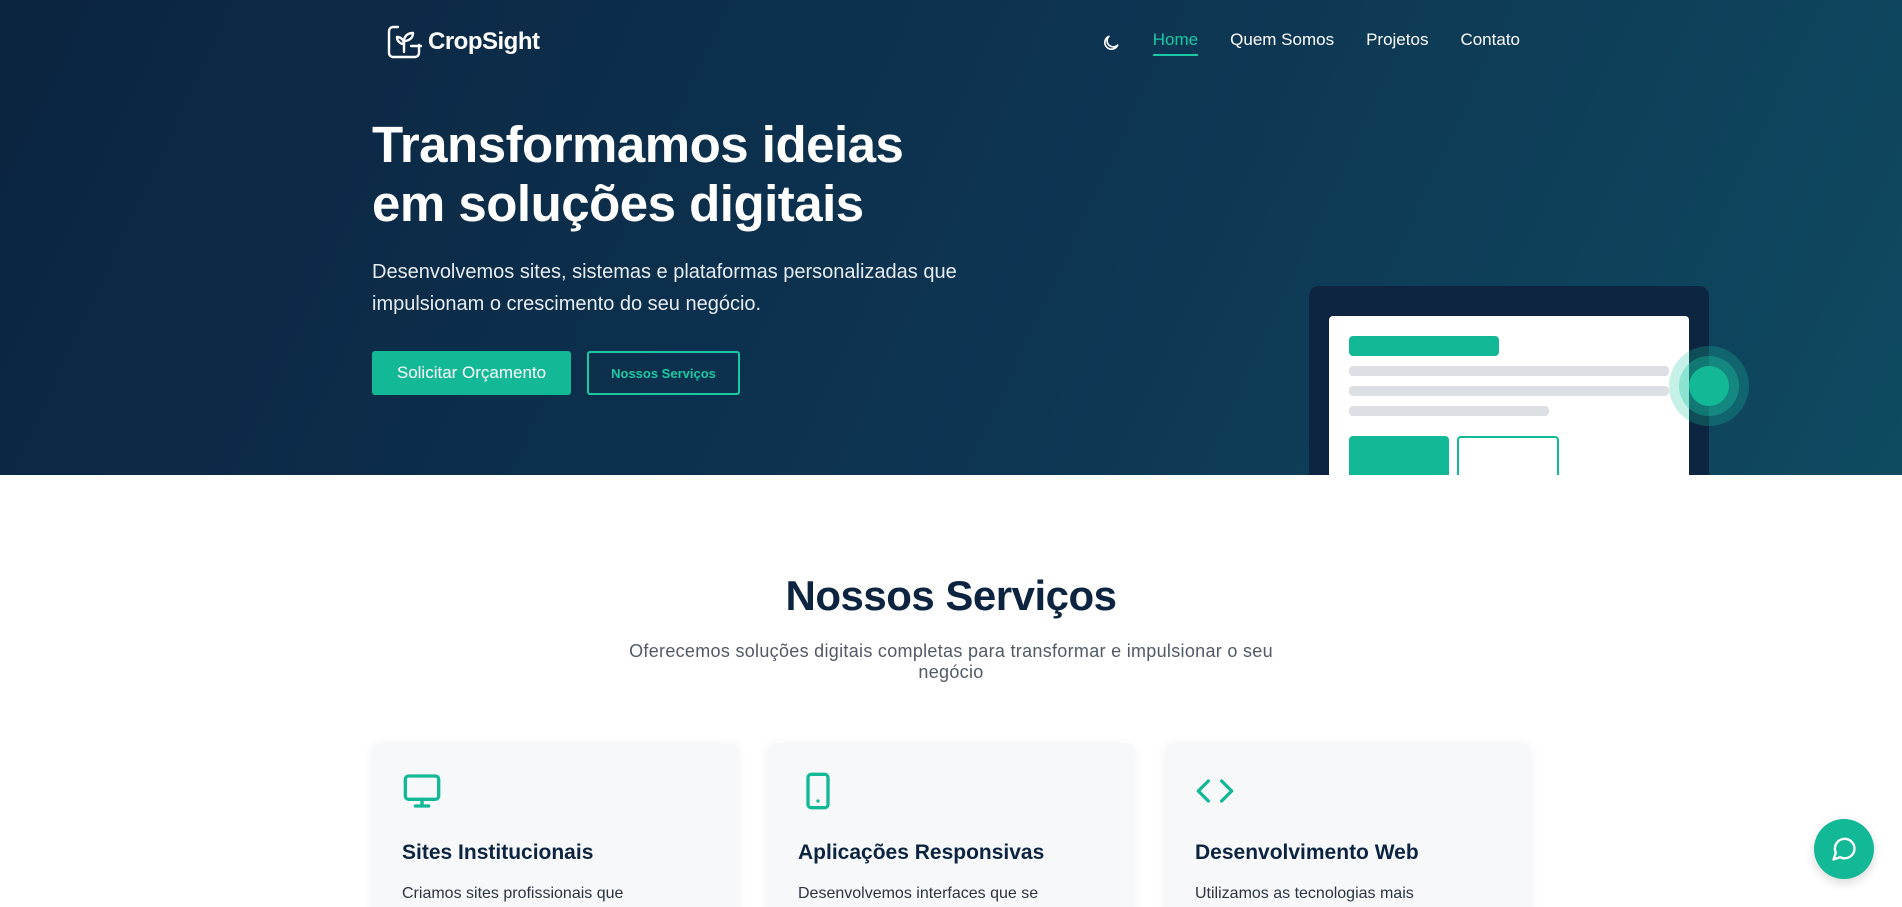  I want to click on mockup-glow-core, so click(1709, 386).